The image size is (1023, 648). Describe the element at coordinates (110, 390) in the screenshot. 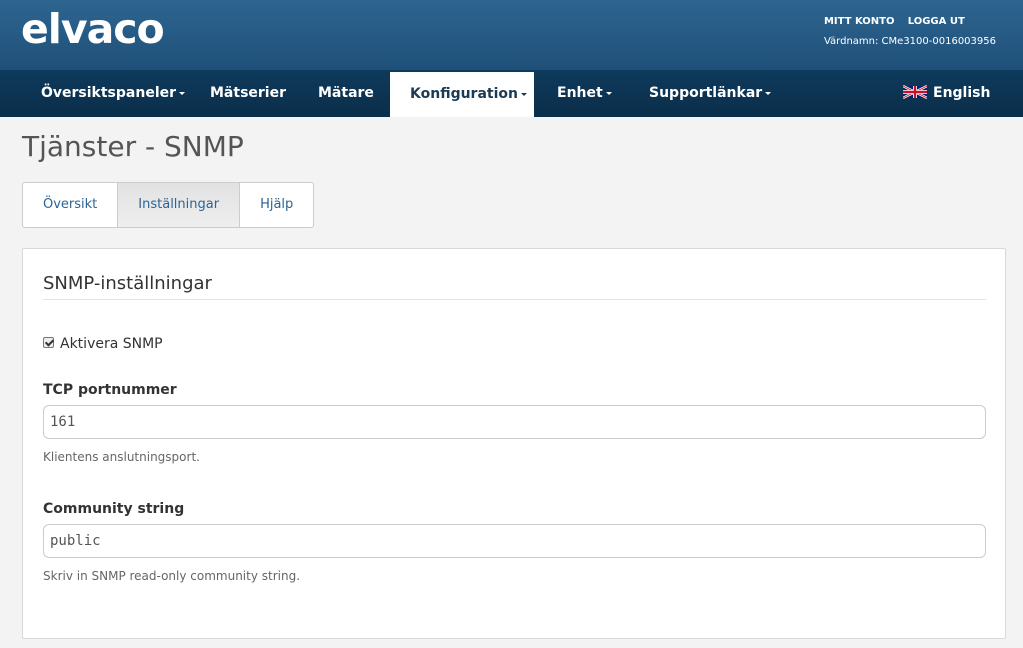

I see `tcp-port-label: TCP portnummer` at that location.